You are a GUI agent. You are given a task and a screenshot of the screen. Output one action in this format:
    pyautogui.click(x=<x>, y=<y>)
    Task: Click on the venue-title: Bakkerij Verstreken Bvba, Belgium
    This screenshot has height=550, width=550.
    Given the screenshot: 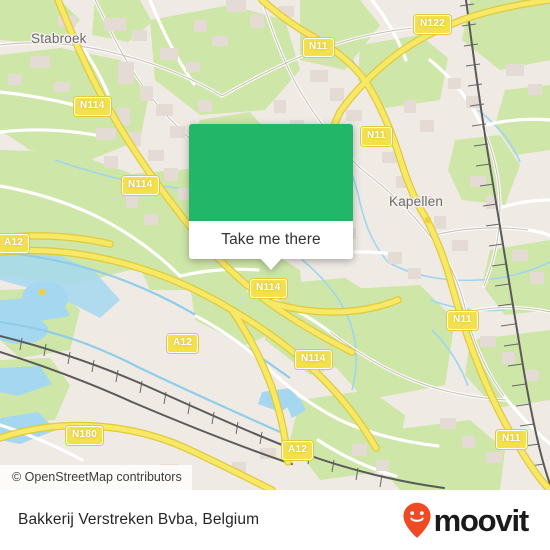 What is the action you would take?
    pyautogui.click(x=139, y=519)
    